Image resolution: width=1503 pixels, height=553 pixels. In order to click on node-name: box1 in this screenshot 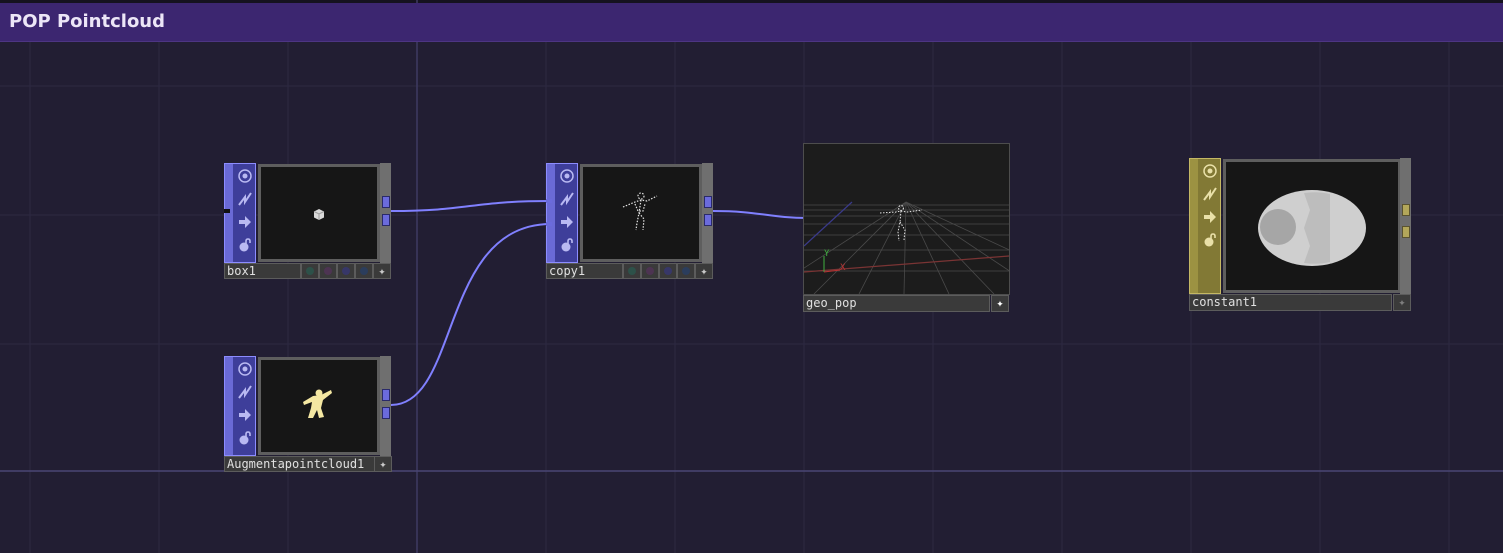, I will do `click(262, 271)`.